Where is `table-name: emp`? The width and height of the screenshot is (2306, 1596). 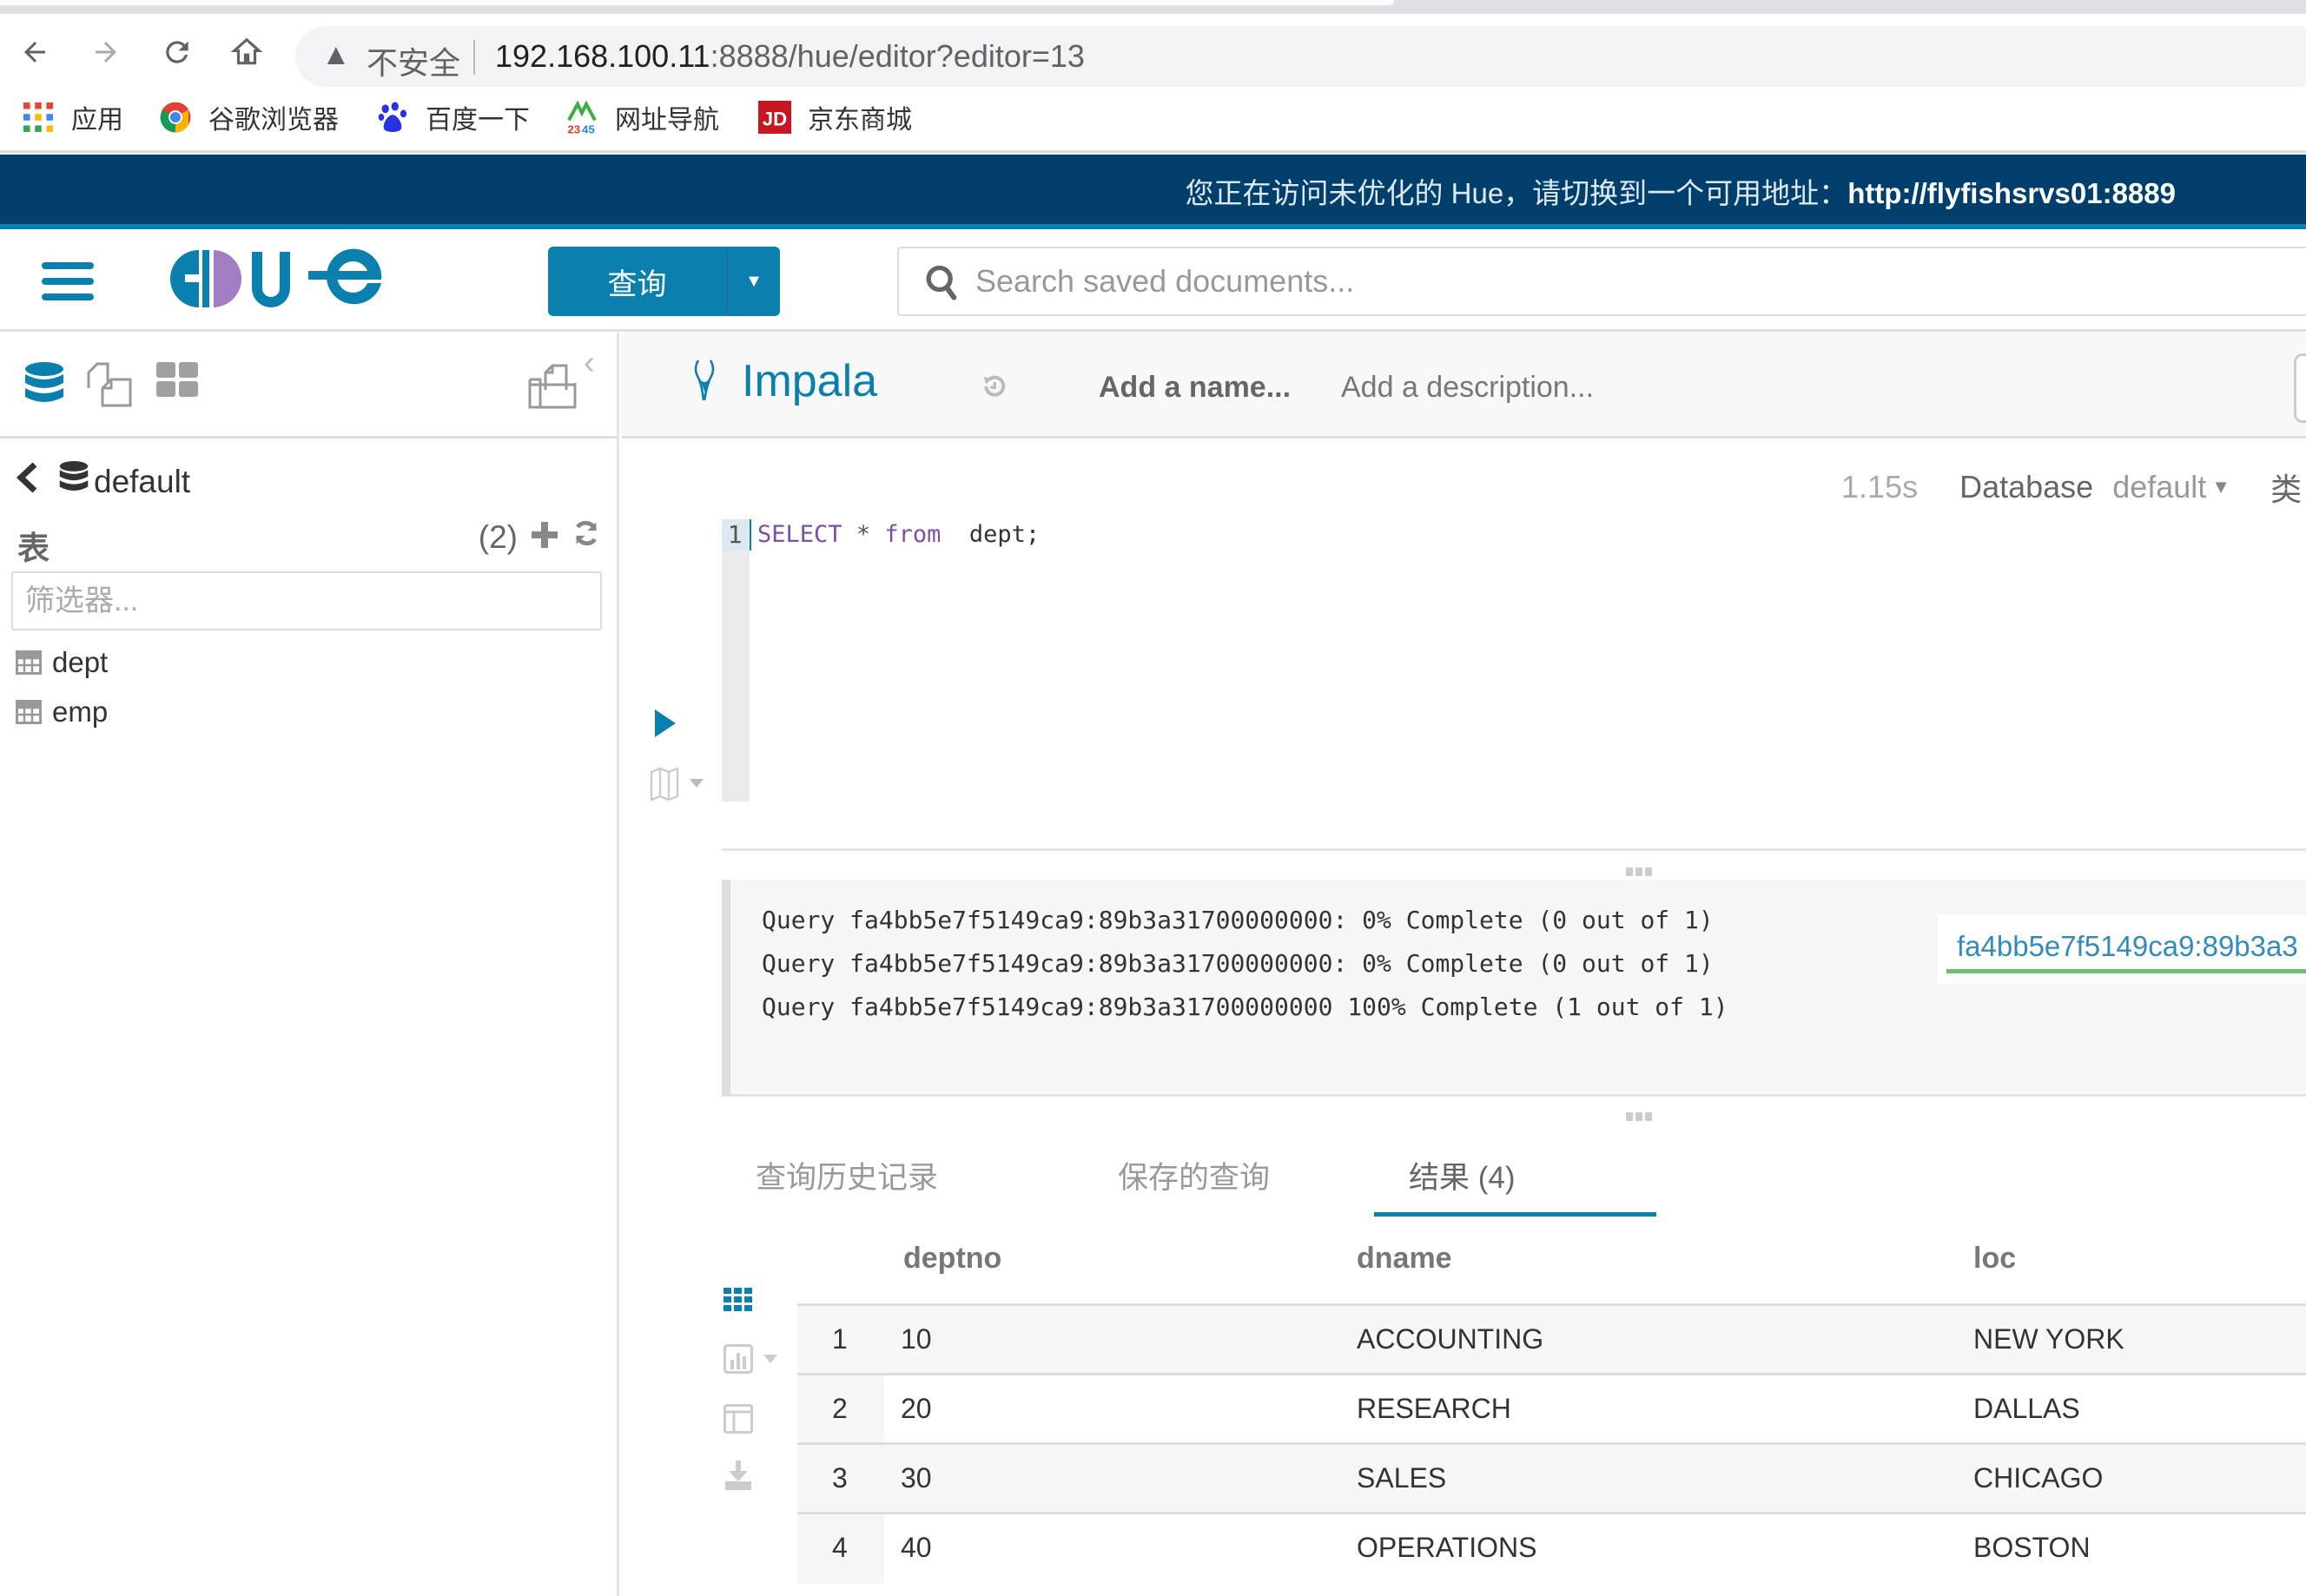 table-name: emp is located at coordinates (80, 712).